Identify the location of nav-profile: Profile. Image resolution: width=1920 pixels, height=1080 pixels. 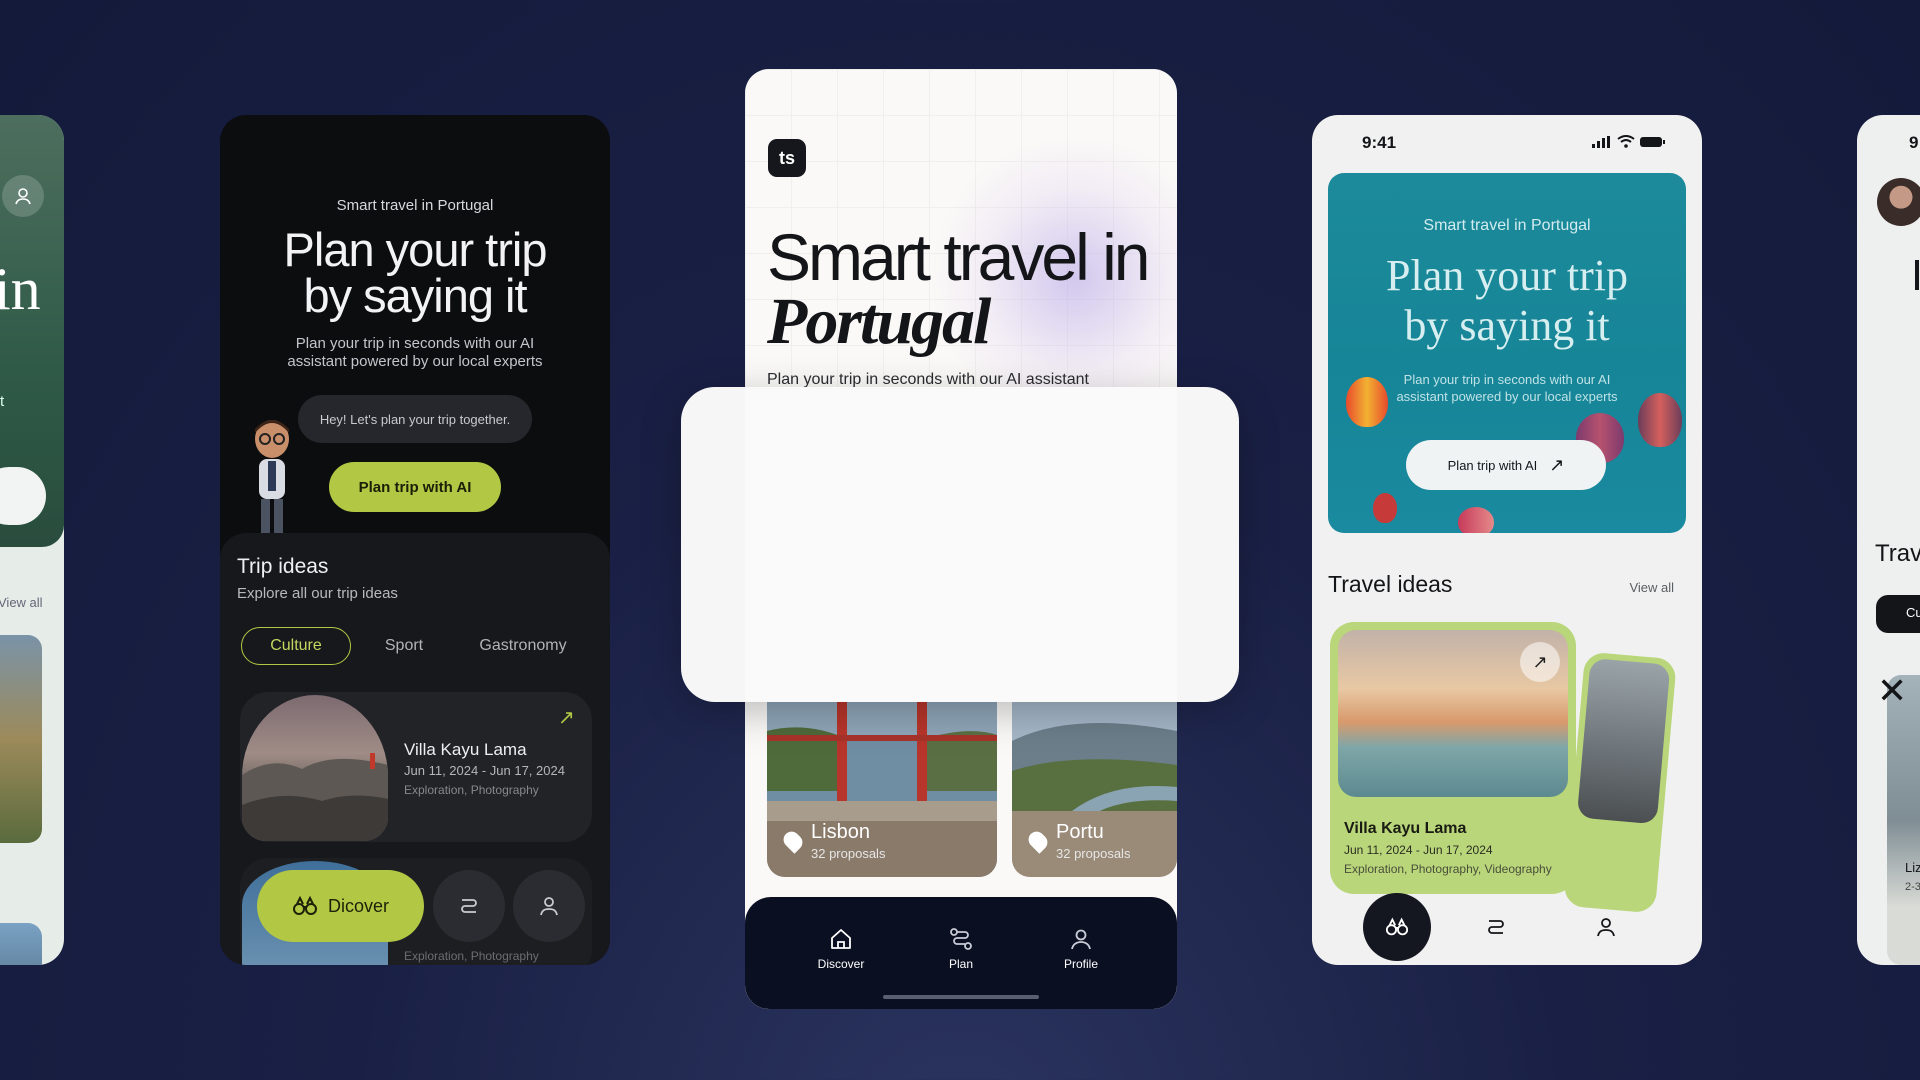
(1081, 948).